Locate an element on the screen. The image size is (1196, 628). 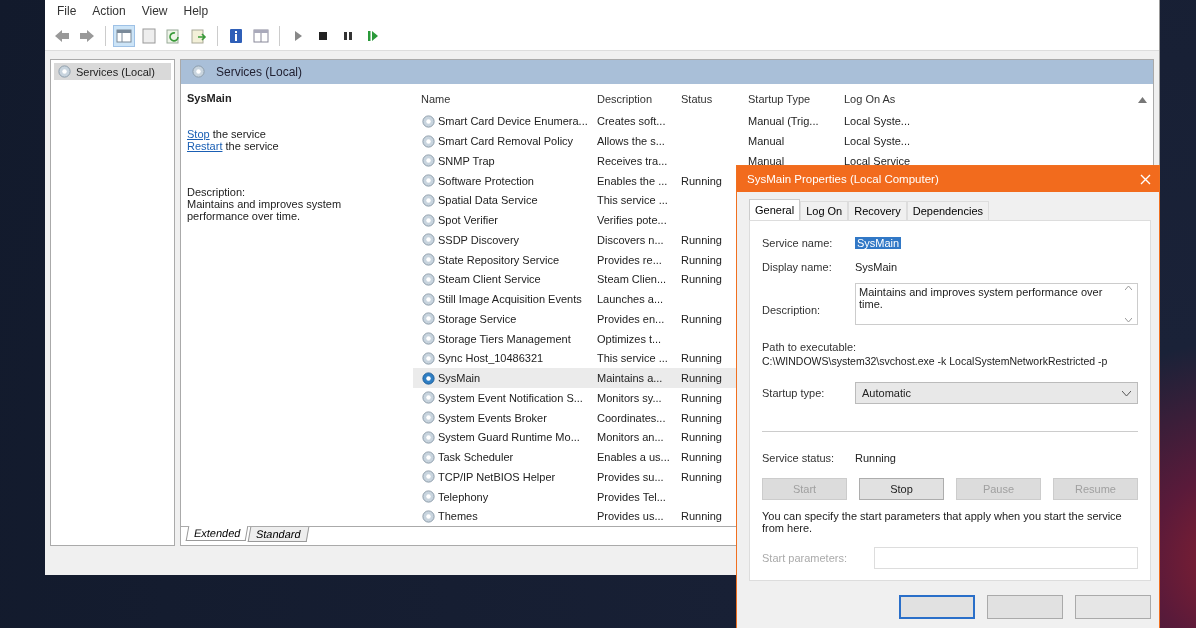
service-name: Telephony is located at coordinates (509, 497).